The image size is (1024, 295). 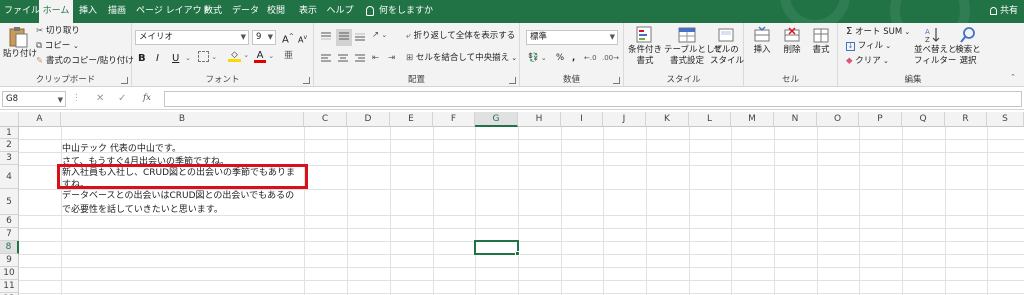 I want to click on row-header-3: 3, so click(x=9, y=158).